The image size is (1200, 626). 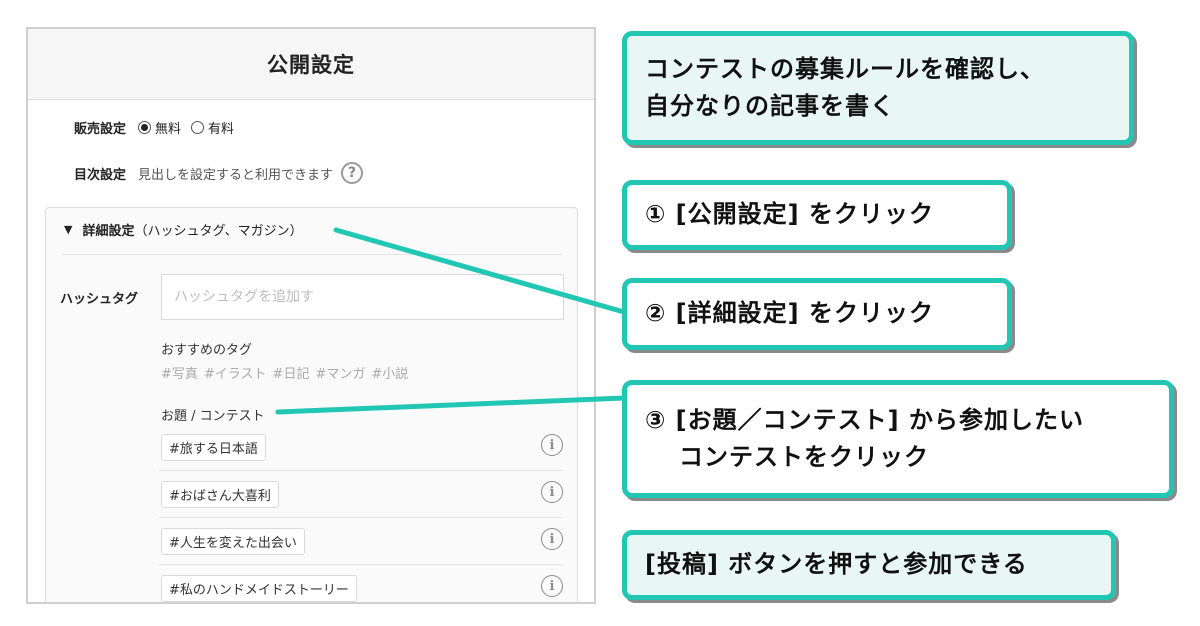 What do you see at coordinates (220, 494) in the screenshot?
I see `contest-tag: #おばさん大喜利` at bounding box center [220, 494].